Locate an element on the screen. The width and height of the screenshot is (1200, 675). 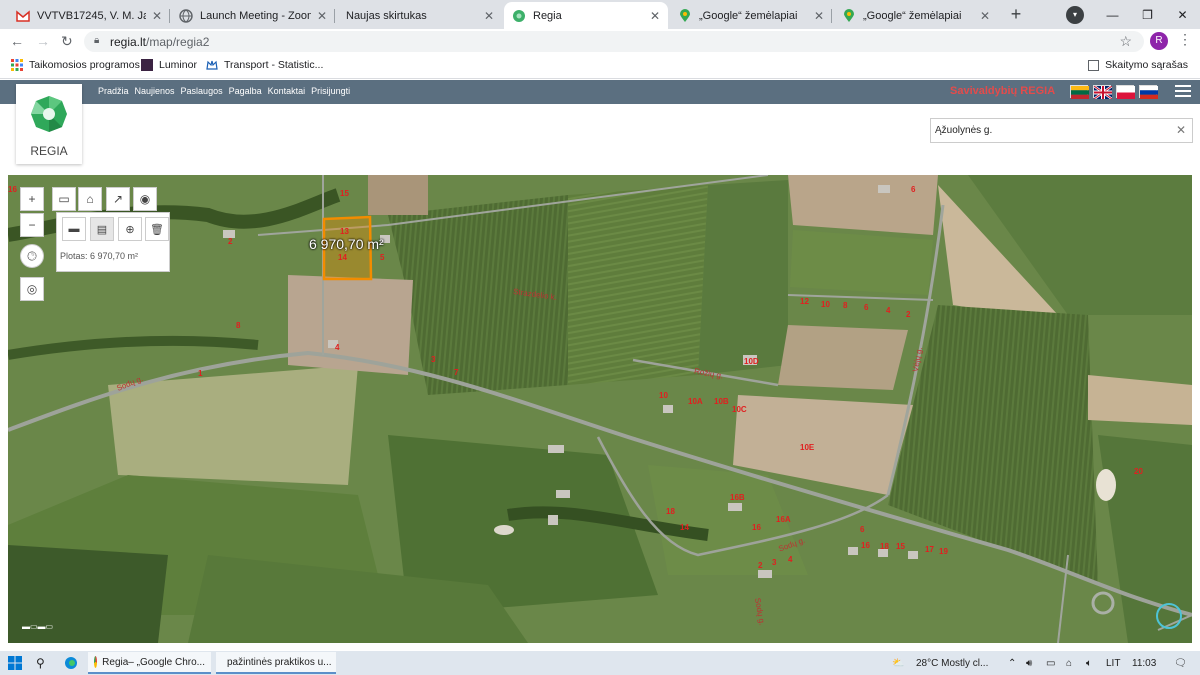
measure-area-text: Plotas: 6 970,70 m² is located at coordinates (99, 256).